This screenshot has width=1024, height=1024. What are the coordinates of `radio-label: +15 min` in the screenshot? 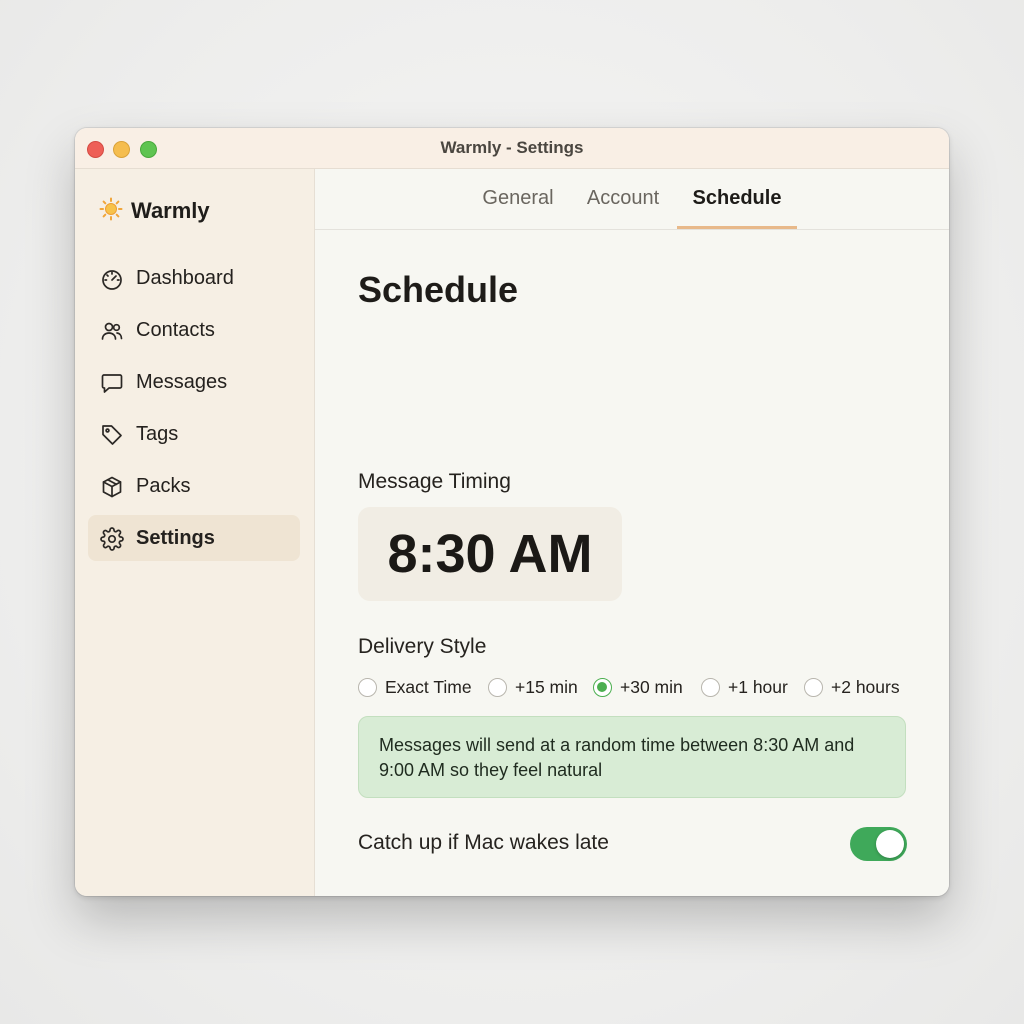 It's located at (546, 686).